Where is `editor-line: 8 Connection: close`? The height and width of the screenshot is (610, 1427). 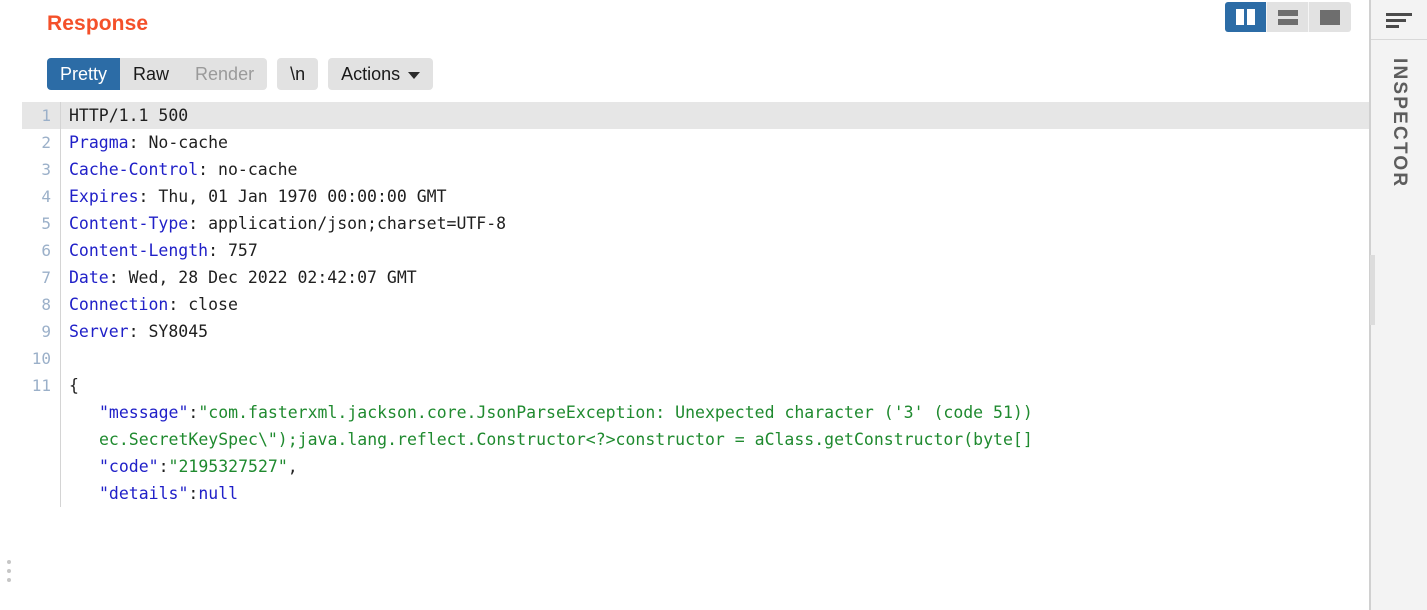
editor-line: 8 Connection: close is located at coordinates (695, 304).